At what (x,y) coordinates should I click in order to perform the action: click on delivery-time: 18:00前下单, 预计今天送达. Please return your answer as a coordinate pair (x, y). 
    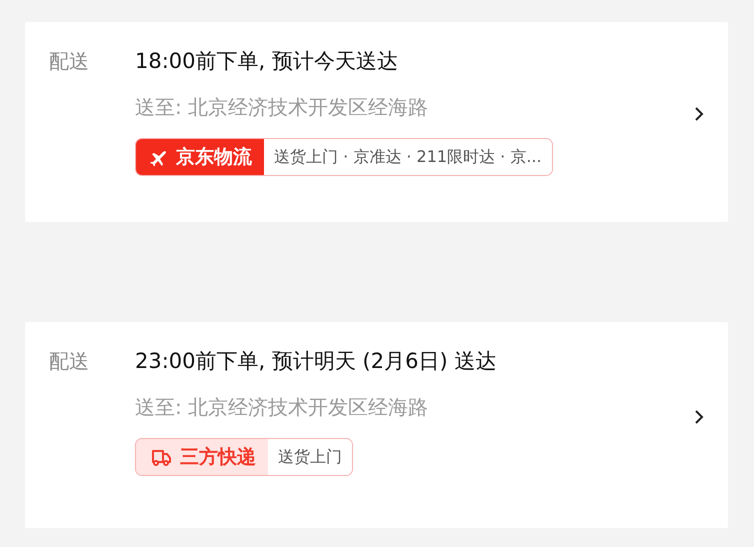
    Looking at the image, I should click on (267, 61).